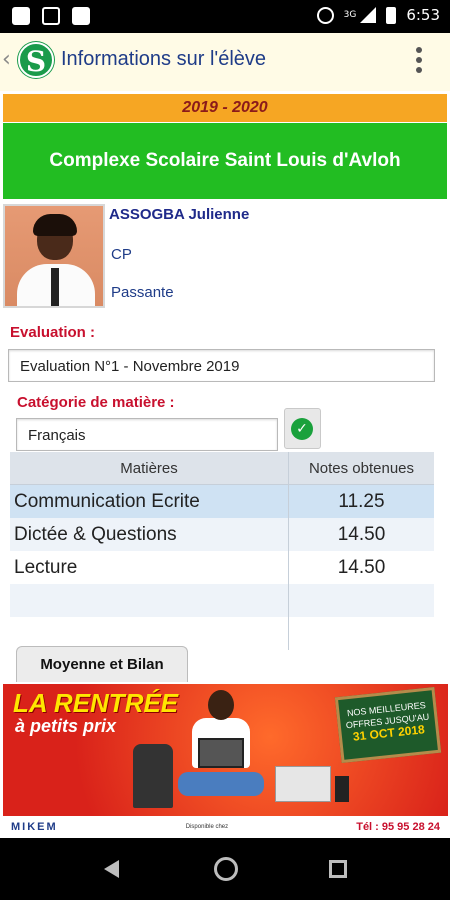  I want to click on navigation-bar, so click(225, 869).